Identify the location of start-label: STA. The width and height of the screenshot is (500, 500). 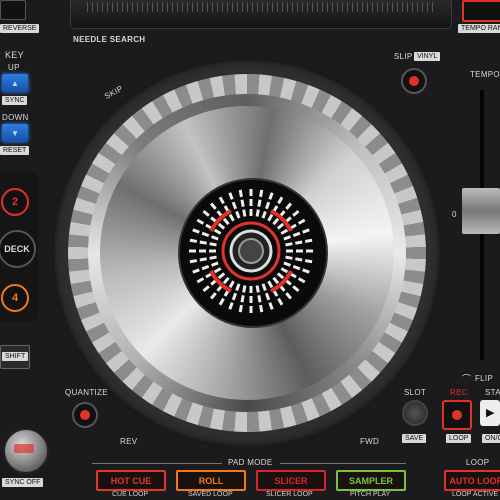
(492, 392).